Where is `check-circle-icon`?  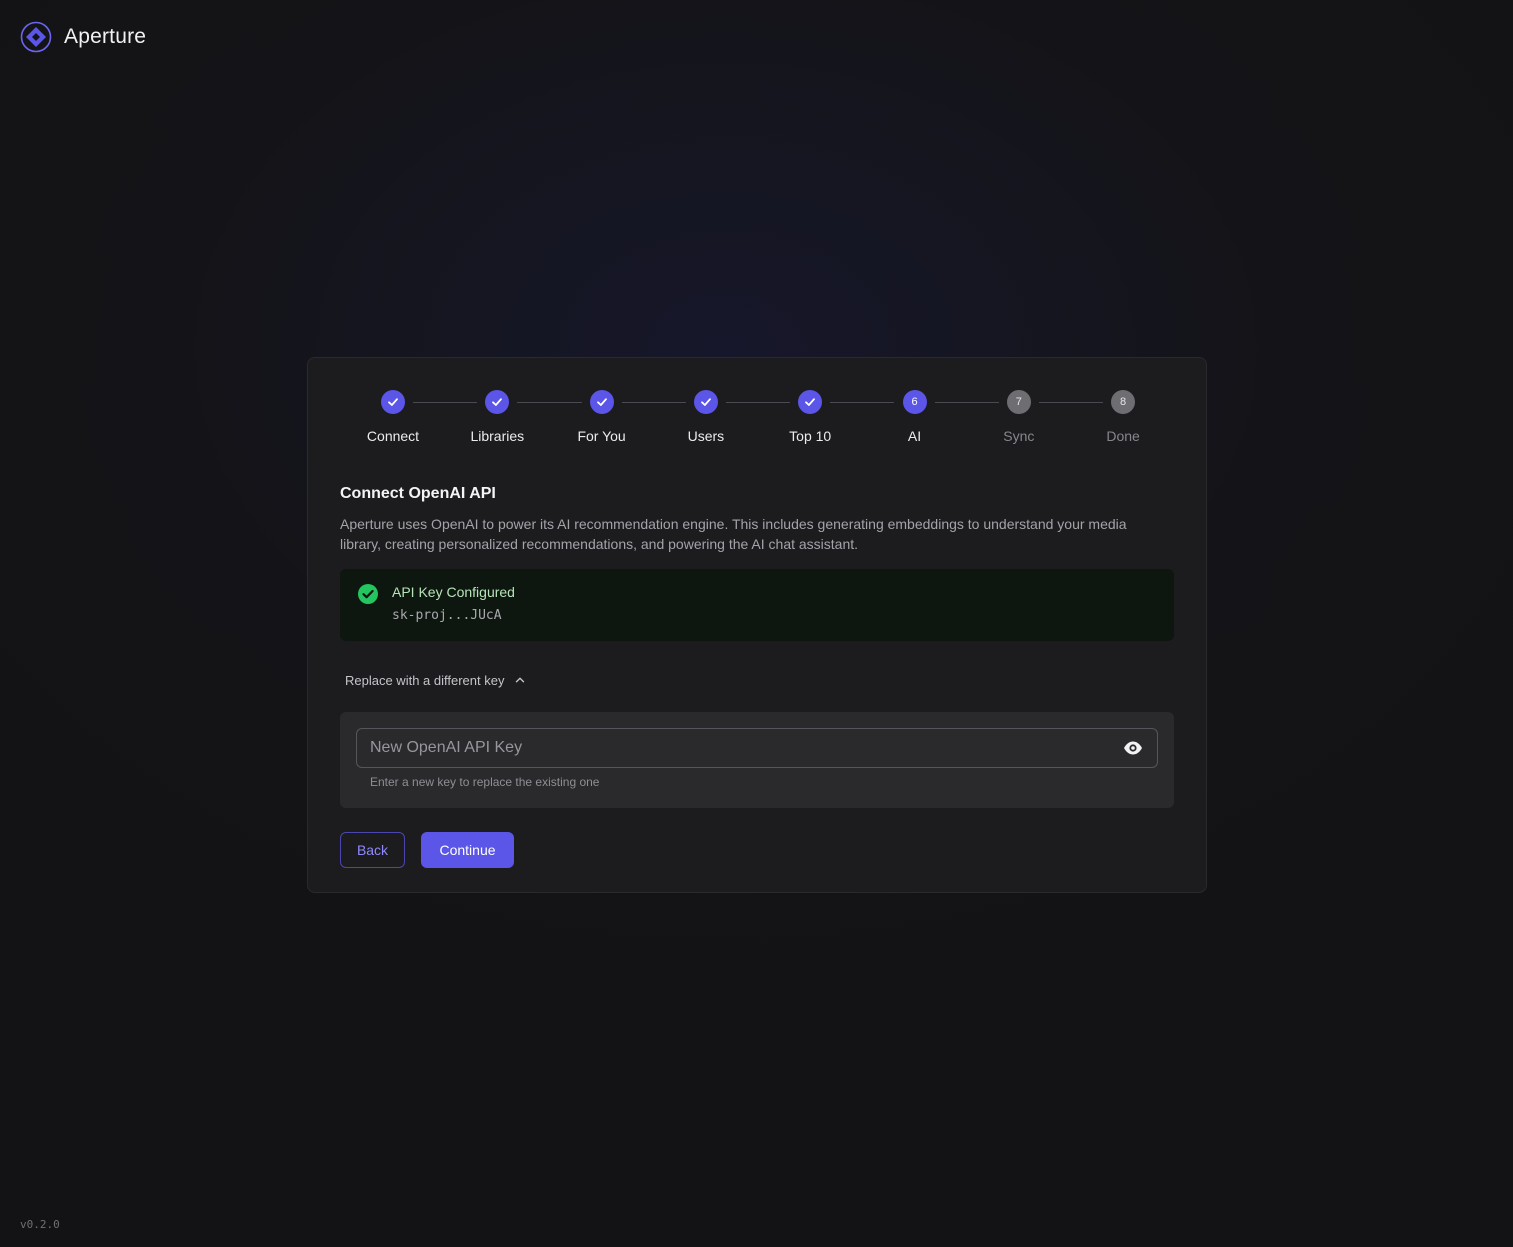
check-circle-icon is located at coordinates (368, 594).